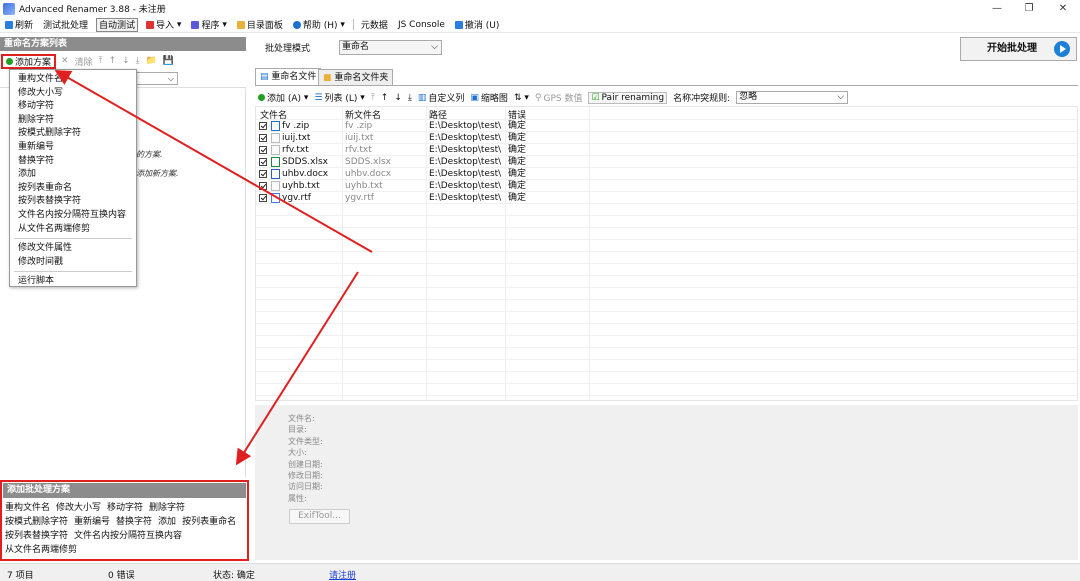 This screenshot has height=581, width=1080. Describe the element at coordinates (296, 24) in the screenshot. I see `help-icon` at that location.